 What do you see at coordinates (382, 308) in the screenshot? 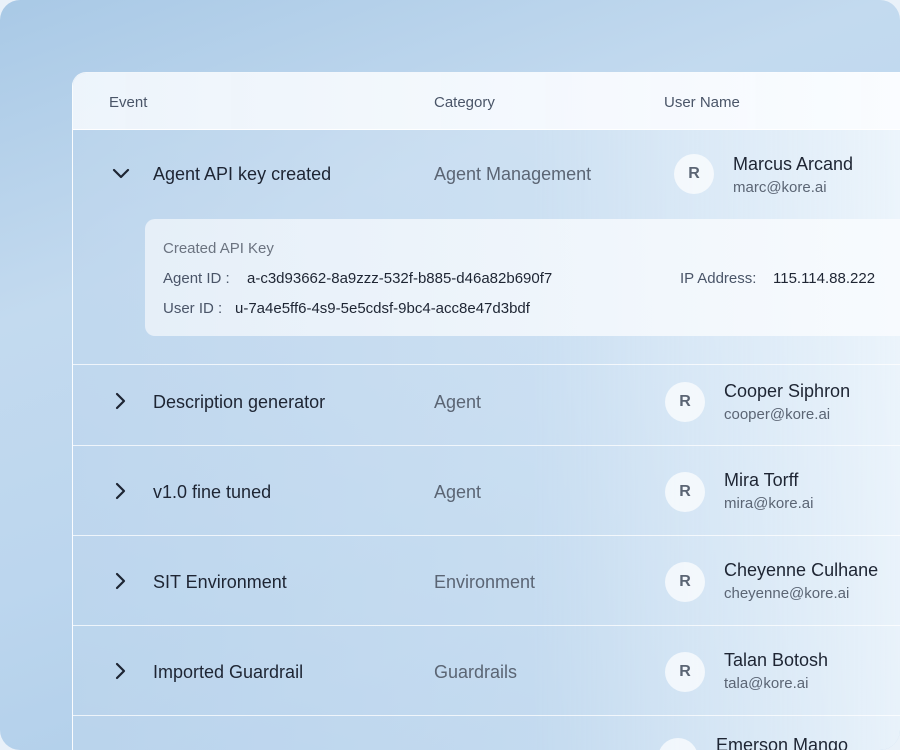
I see `user-id-value: u-7a4e5ff6-4s9-5e5cdsf-9bc4-acc8e47d3bdf` at bounding box center [382, 308].